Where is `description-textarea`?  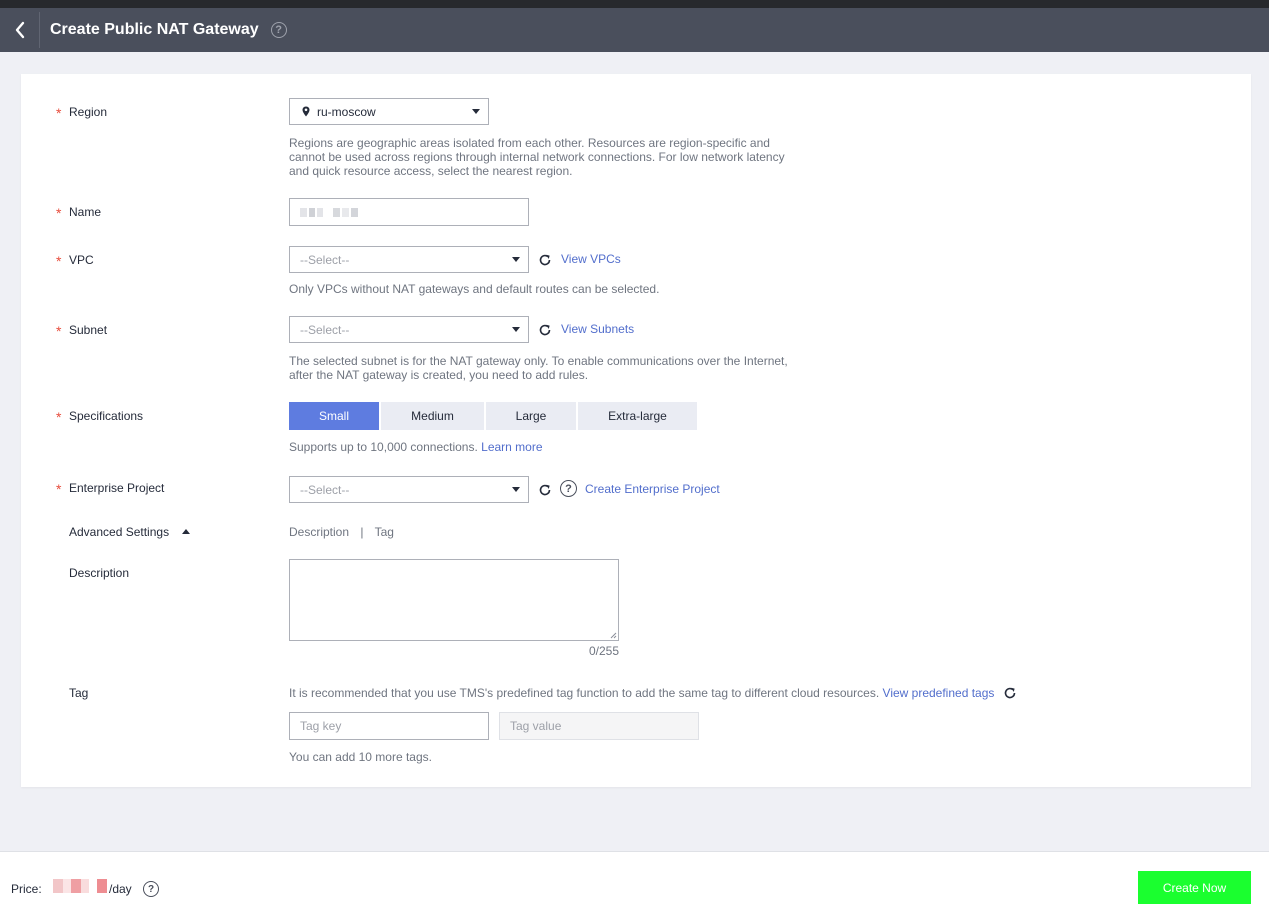
description-textarea is located at coordinates (454, 600).